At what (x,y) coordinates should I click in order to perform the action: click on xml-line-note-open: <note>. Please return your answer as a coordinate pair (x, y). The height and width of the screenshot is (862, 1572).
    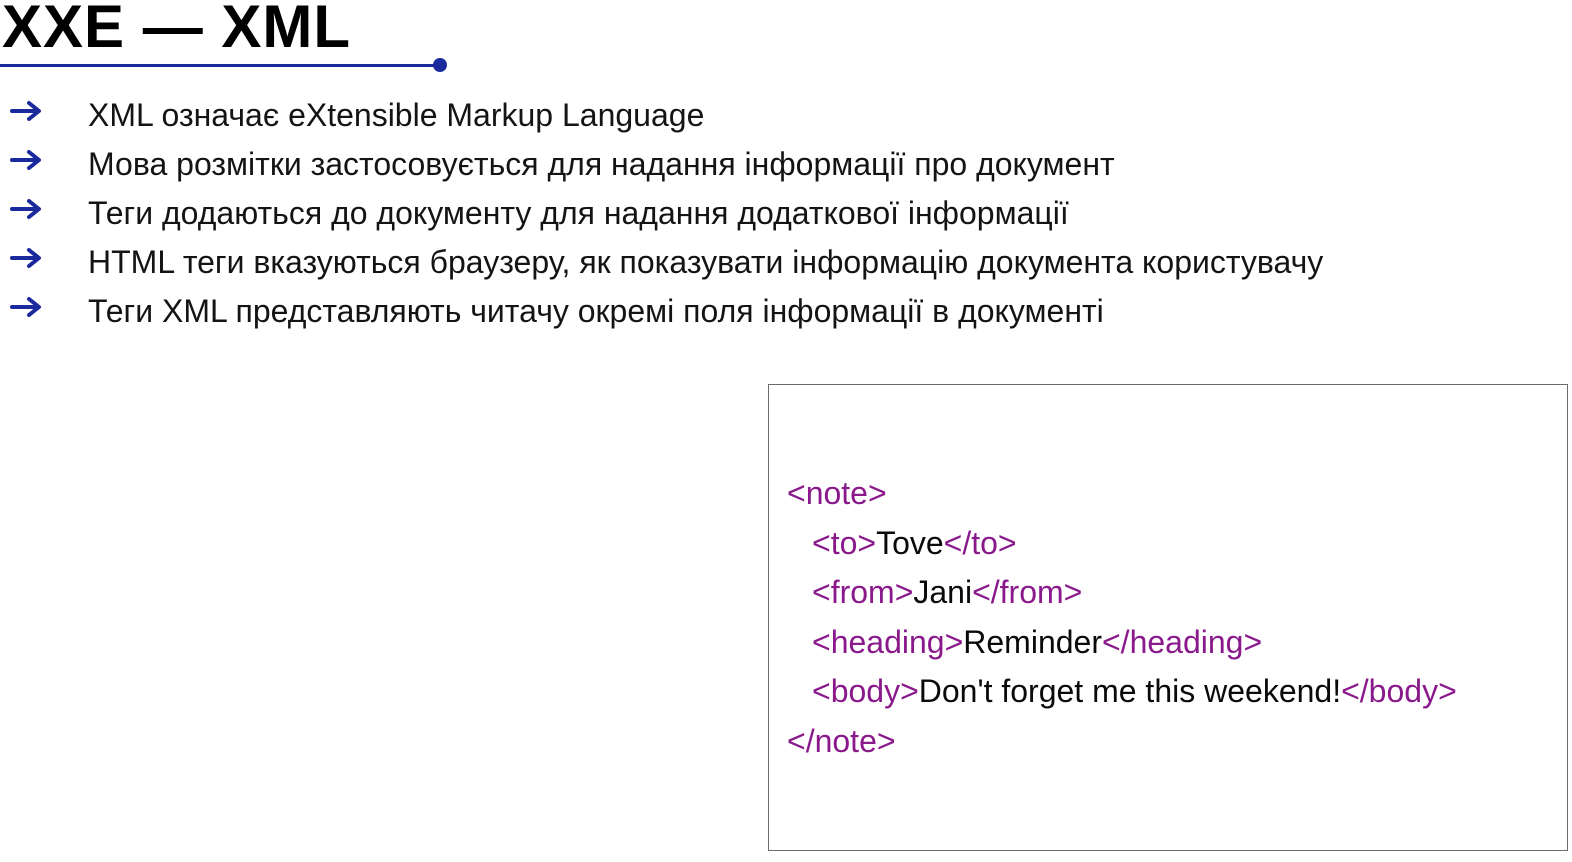
    Looking at the image, I should click on (1122, 498).